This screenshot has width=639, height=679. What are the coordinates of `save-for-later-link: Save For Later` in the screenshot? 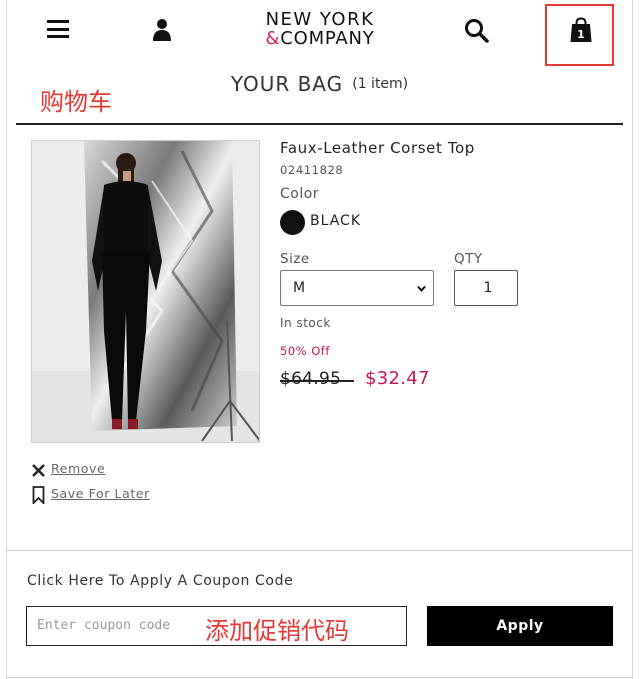 It's located at (100, 493).